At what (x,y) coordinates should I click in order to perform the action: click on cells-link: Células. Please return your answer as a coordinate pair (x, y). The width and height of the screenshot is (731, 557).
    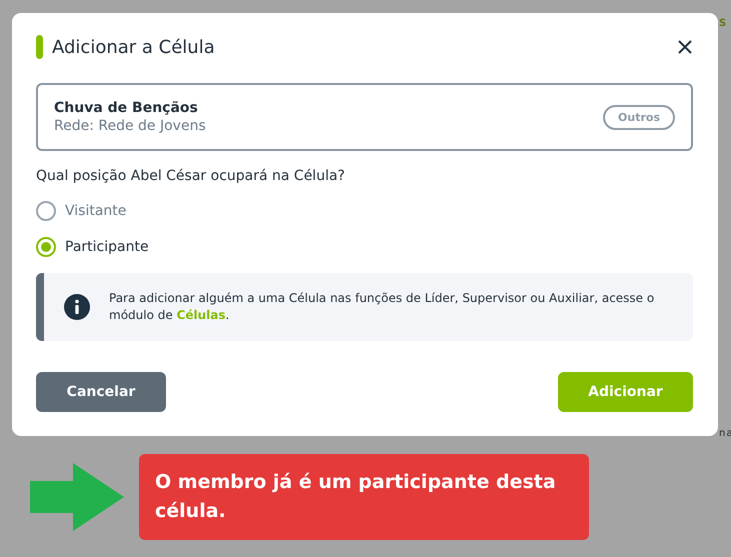
    Looking at the image, I should click on (201, 315).